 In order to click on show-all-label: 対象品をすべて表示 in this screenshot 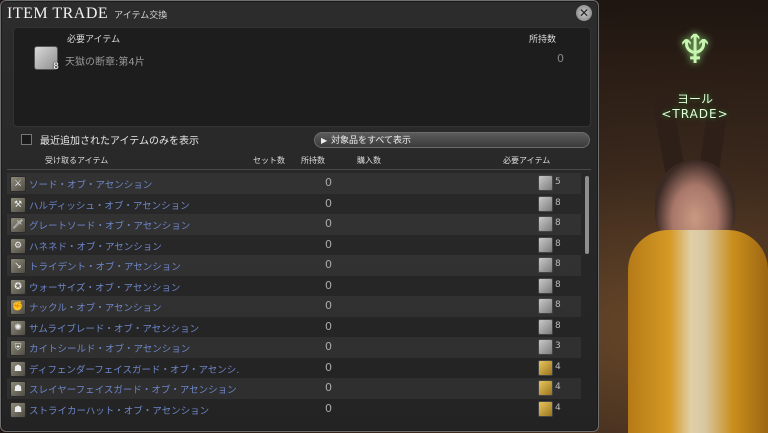, I will do `click(371, 141)`.